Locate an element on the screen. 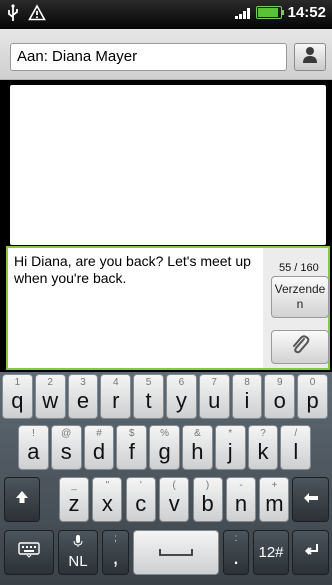 The width and height of the screenshot is (332, 585). key-label: v is located at coordinates (174, 503).